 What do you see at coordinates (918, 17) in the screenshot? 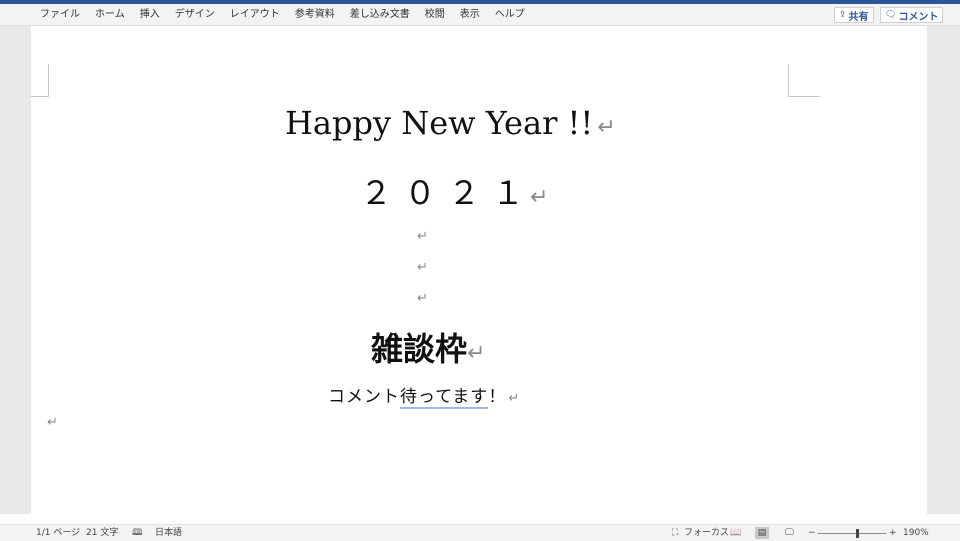
I see `comments-button-label: コメント` at bounding box center [918, 17].